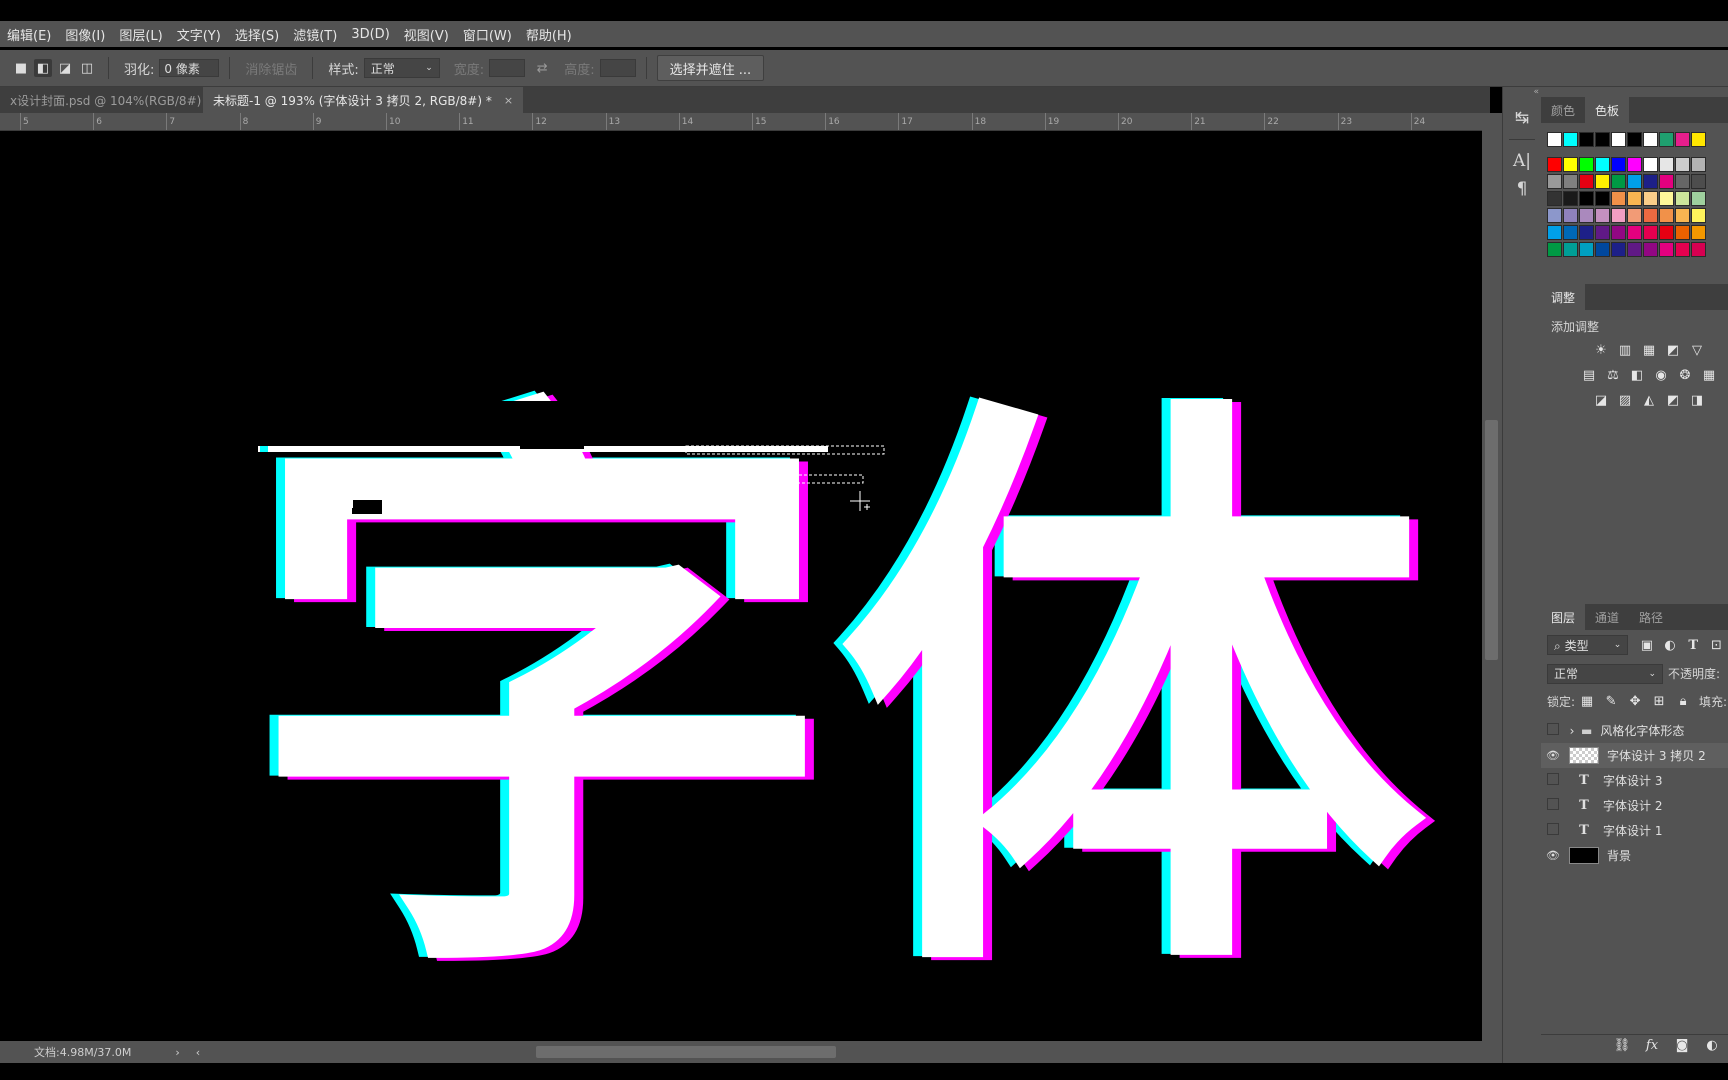  What do you see at coordinates (1605, 673) in the screenshot?
I see `blend-mode-select: 正常 ⌄` at bounding box center [1605, 673].